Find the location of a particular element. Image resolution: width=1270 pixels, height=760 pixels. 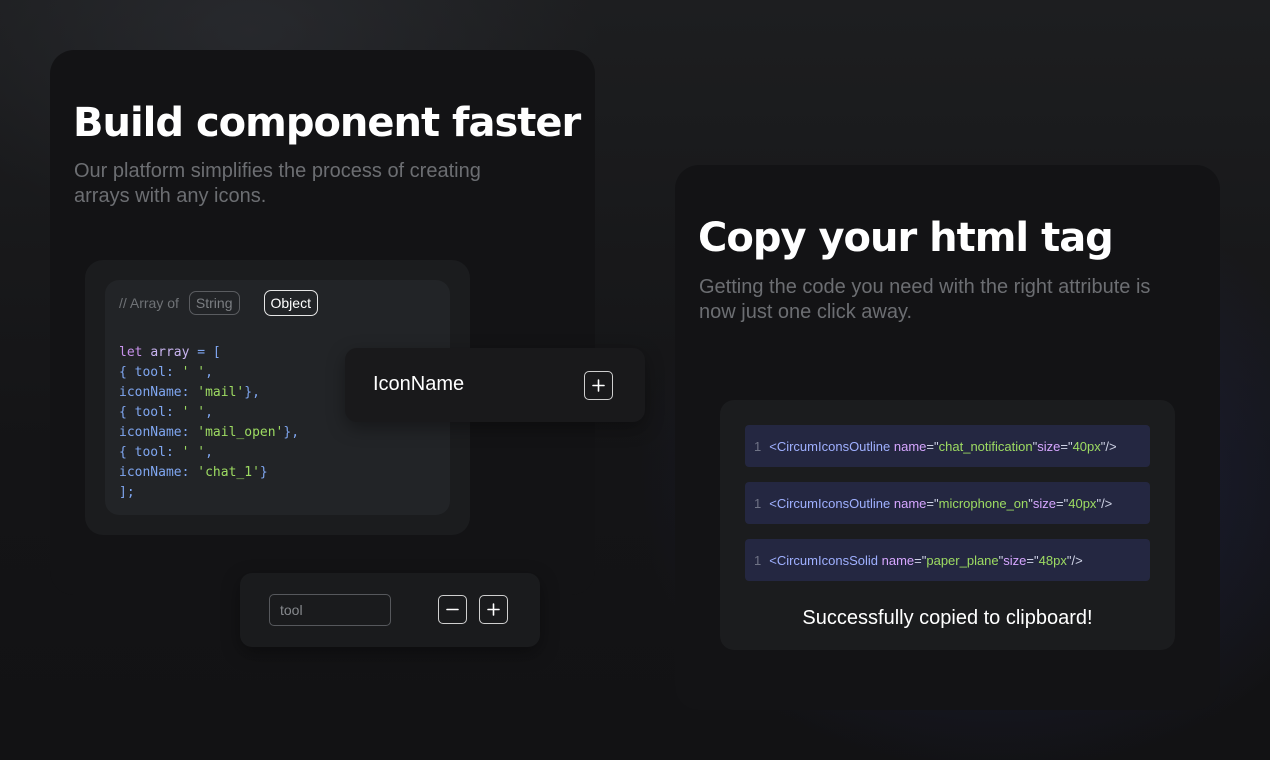

code-token: 'mail_open' is located at coordinates (240, 432).